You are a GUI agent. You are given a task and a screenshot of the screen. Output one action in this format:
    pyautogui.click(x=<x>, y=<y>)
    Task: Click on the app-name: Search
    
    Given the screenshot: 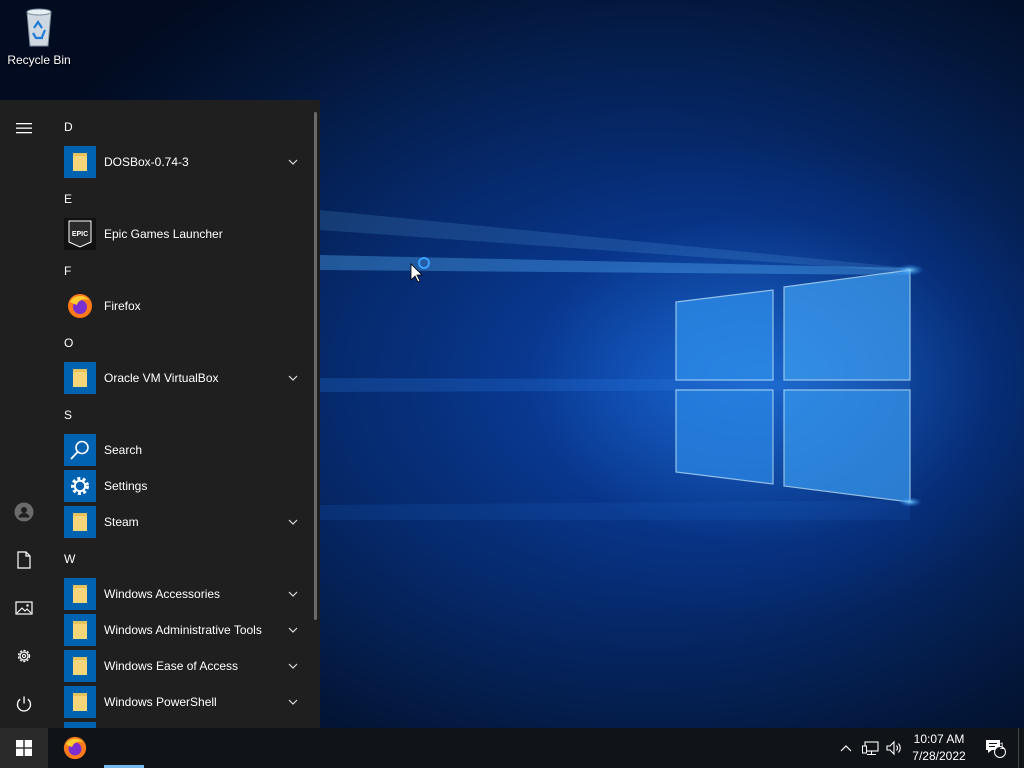 What is the action you would take?
    pyautogui.click(x=123, y=450)
    